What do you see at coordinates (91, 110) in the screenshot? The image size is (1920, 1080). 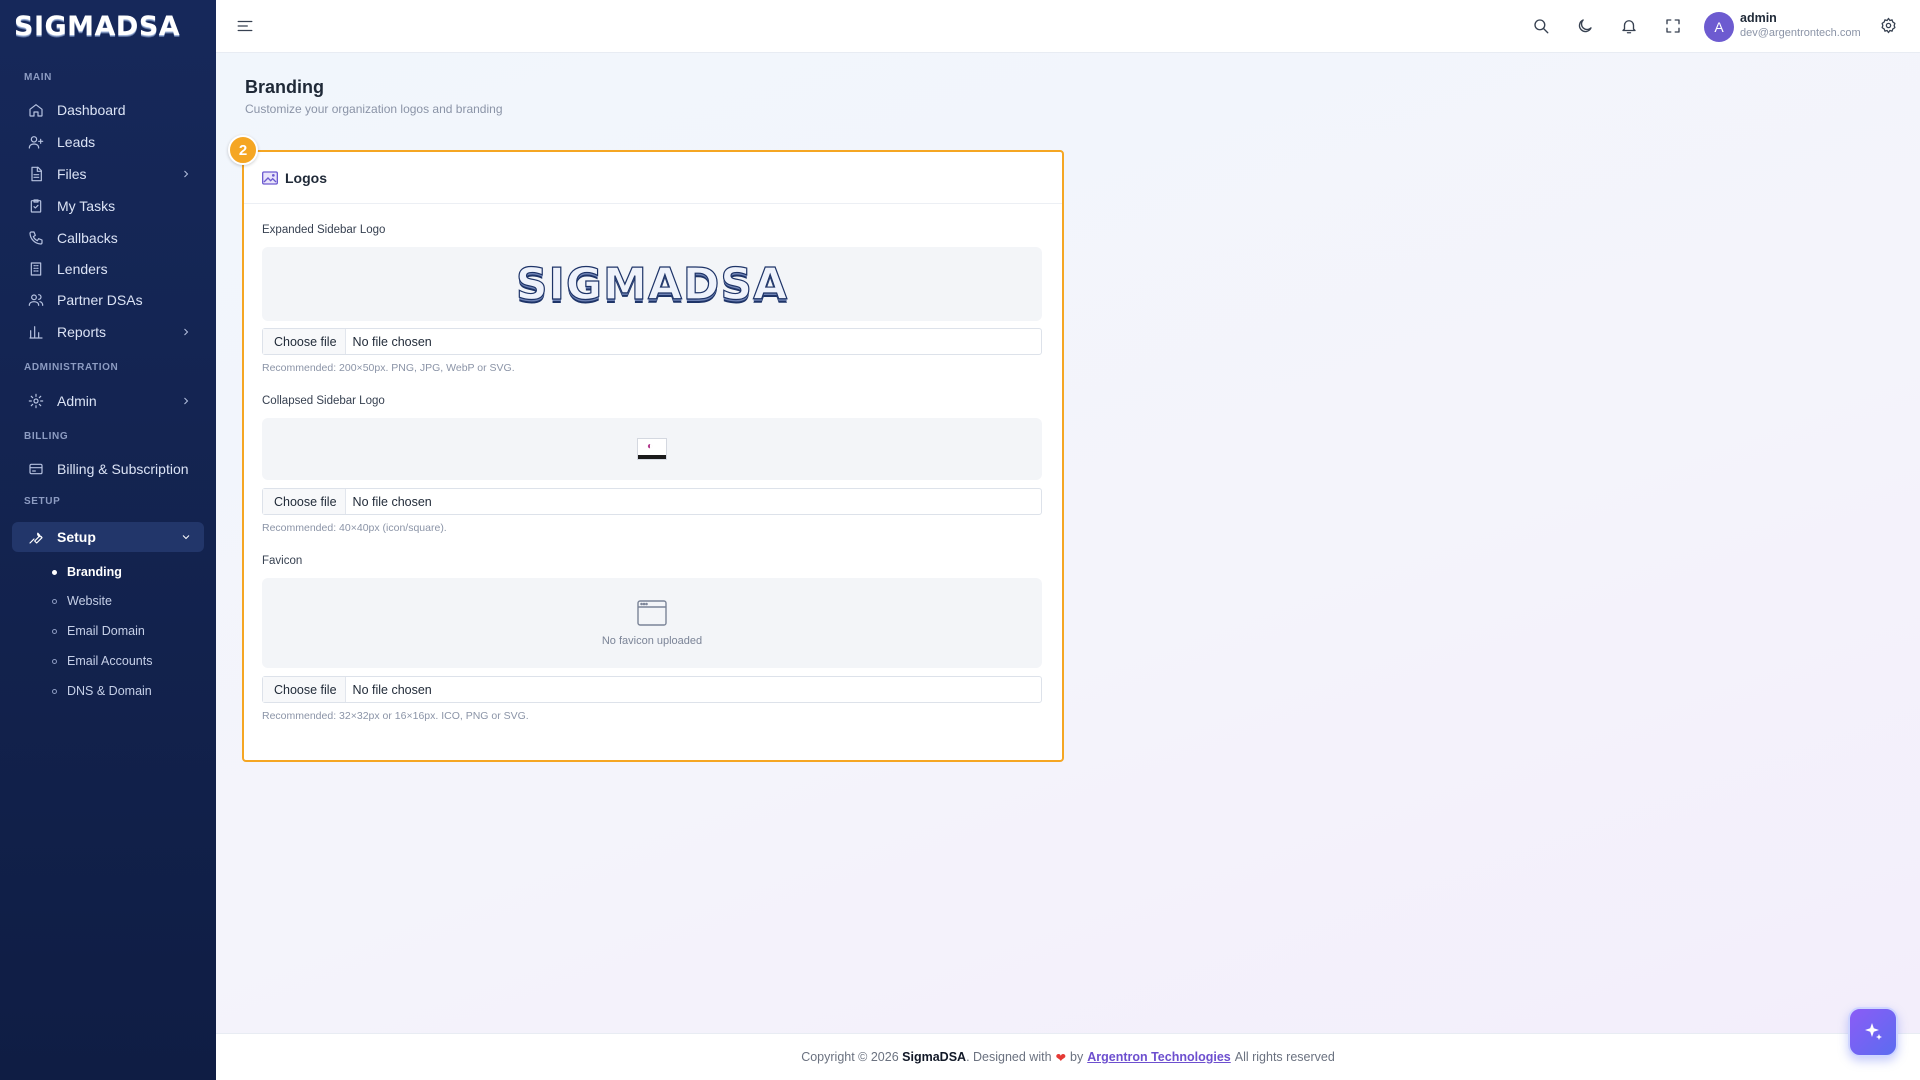 I see `sidebar-item-label: Dashboard` at bounding box center [91, 110].